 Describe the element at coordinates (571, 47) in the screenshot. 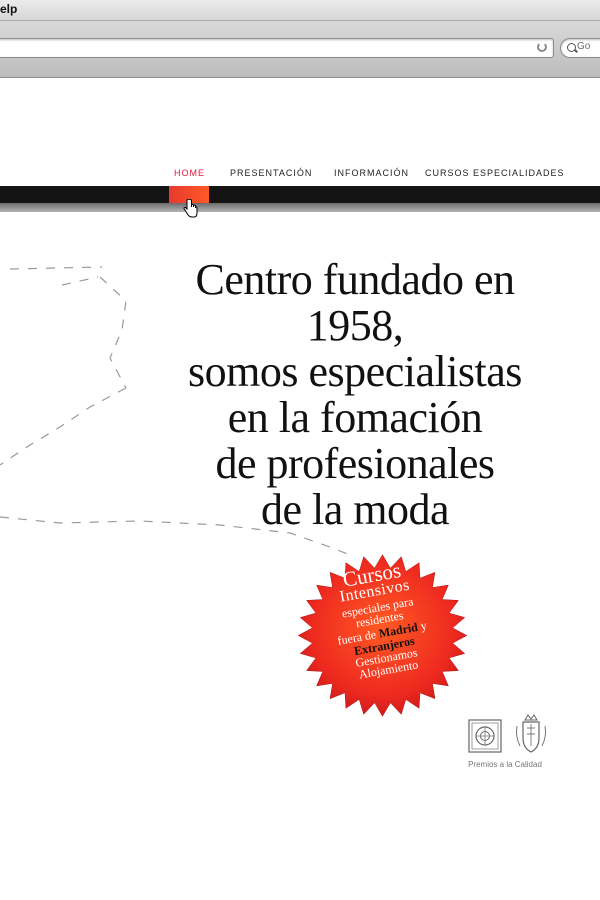

I see `search-icon` at that location.